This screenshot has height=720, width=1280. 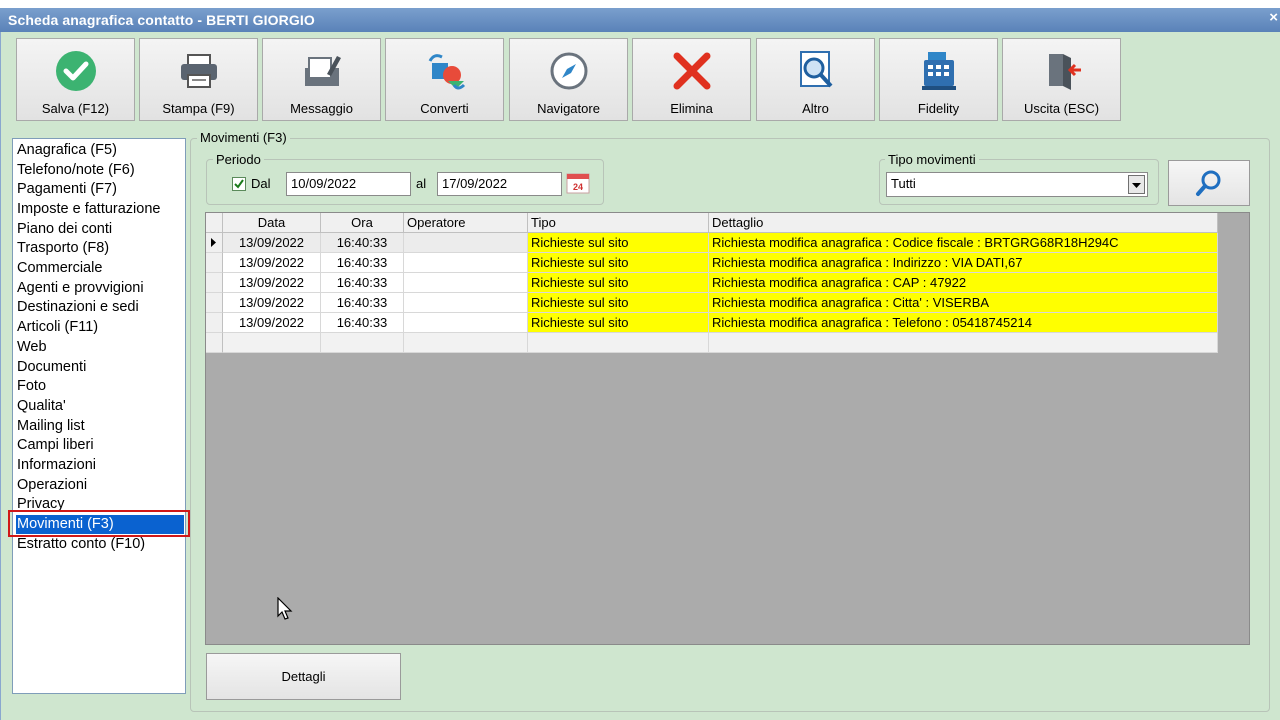 What do you see at coordinates (239, 184) in the screenshot?
I see `dal-checkbox` at bounding box center [239, 184].